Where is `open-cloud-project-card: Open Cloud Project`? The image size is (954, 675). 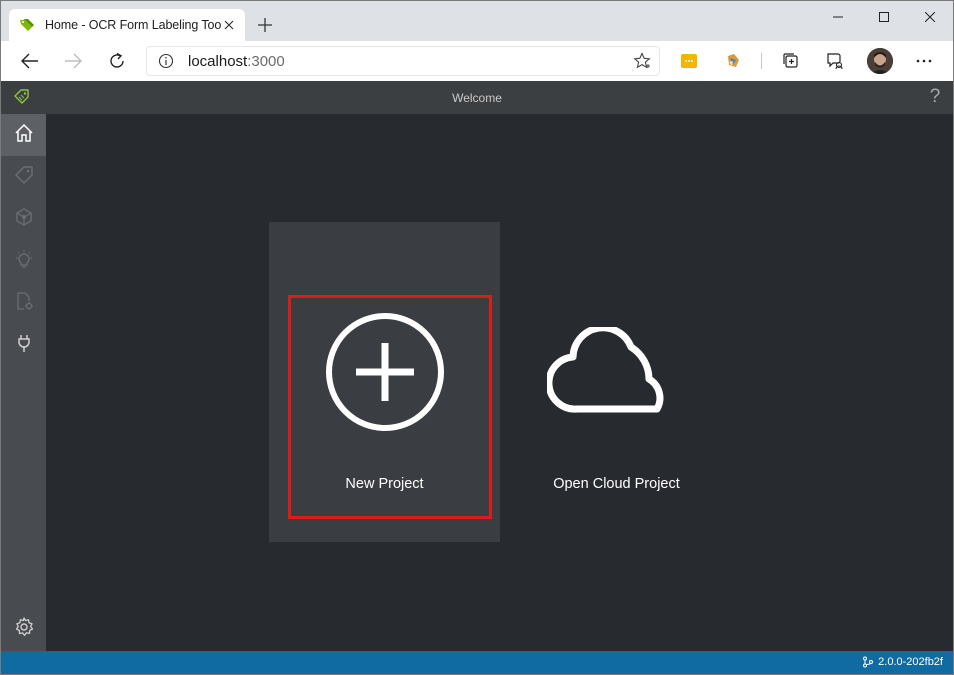 open-cloud-project-card: Open Cloud Project is located at coordinates (616, 382).